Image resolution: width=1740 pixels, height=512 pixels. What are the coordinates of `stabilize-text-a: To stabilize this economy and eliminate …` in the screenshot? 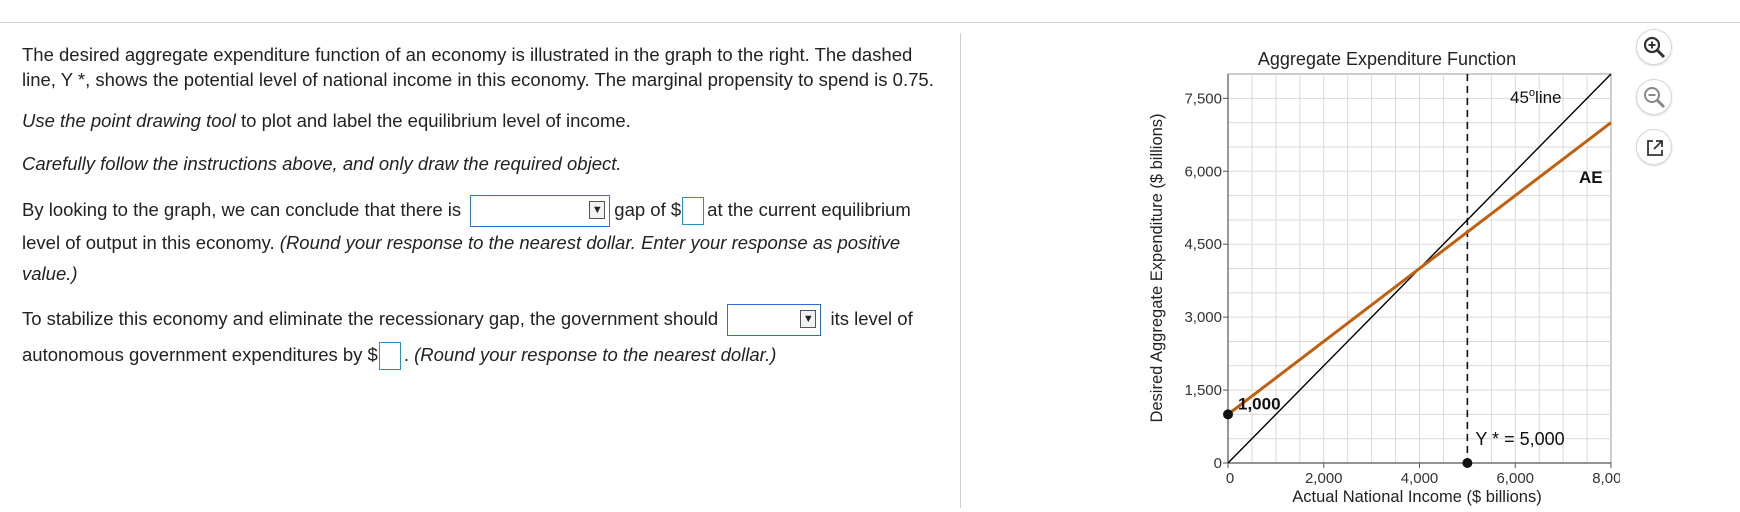 It's located at (370, 319).